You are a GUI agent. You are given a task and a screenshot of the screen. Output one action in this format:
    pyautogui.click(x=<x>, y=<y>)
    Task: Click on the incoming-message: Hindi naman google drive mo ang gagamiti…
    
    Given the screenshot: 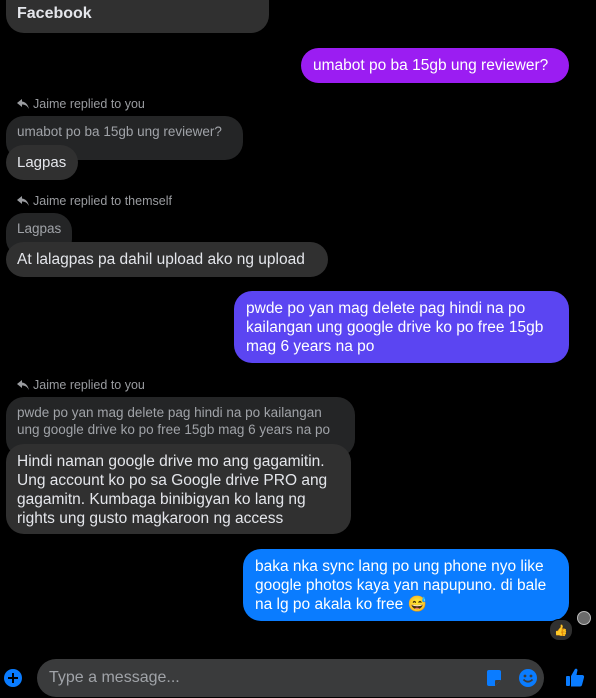 What is the action you would take?
    pyautogui.click(x=178, y=489)
    